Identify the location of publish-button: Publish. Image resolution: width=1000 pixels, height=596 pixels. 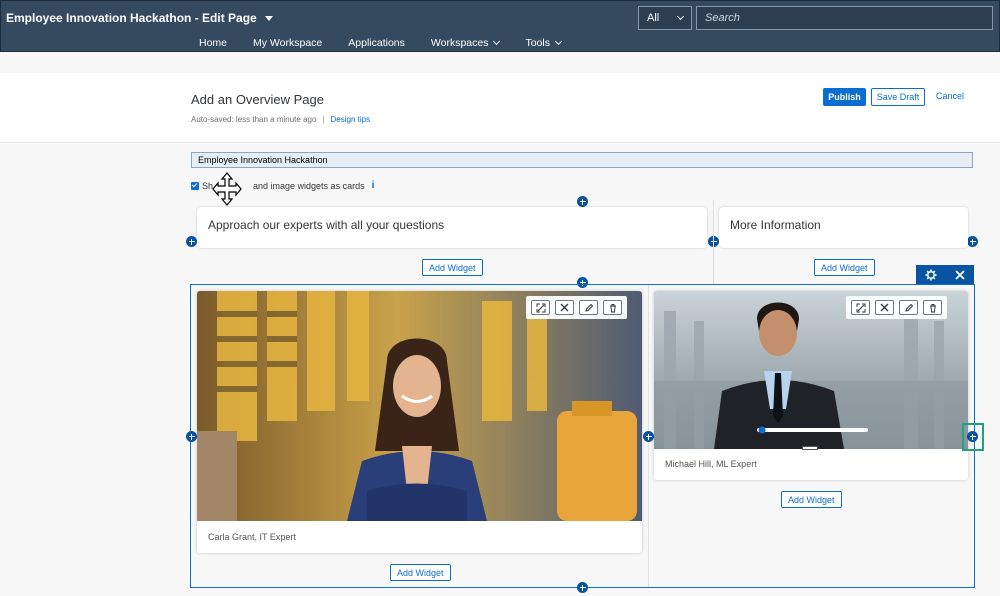
(844, 97).